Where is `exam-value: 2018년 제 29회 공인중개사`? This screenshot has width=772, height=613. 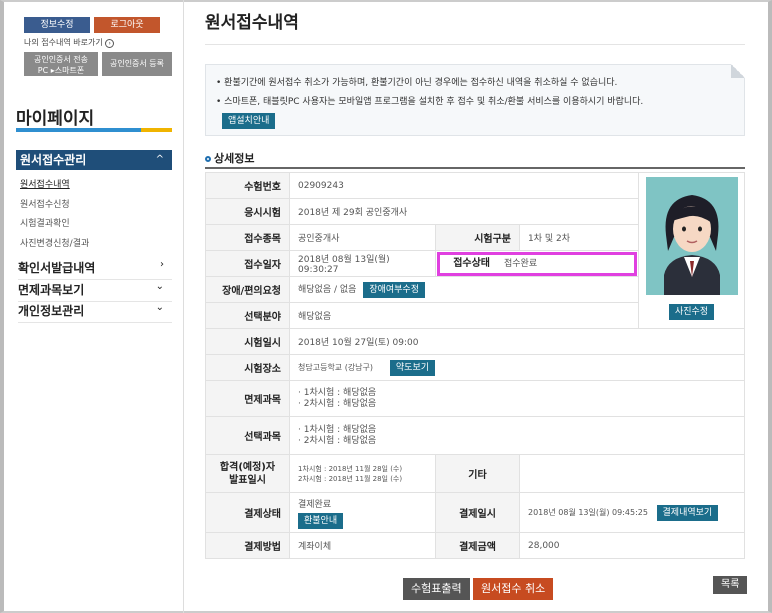
exam-value: 2018년 제 29회 공인중개사 is located at coordinates (464, 211).